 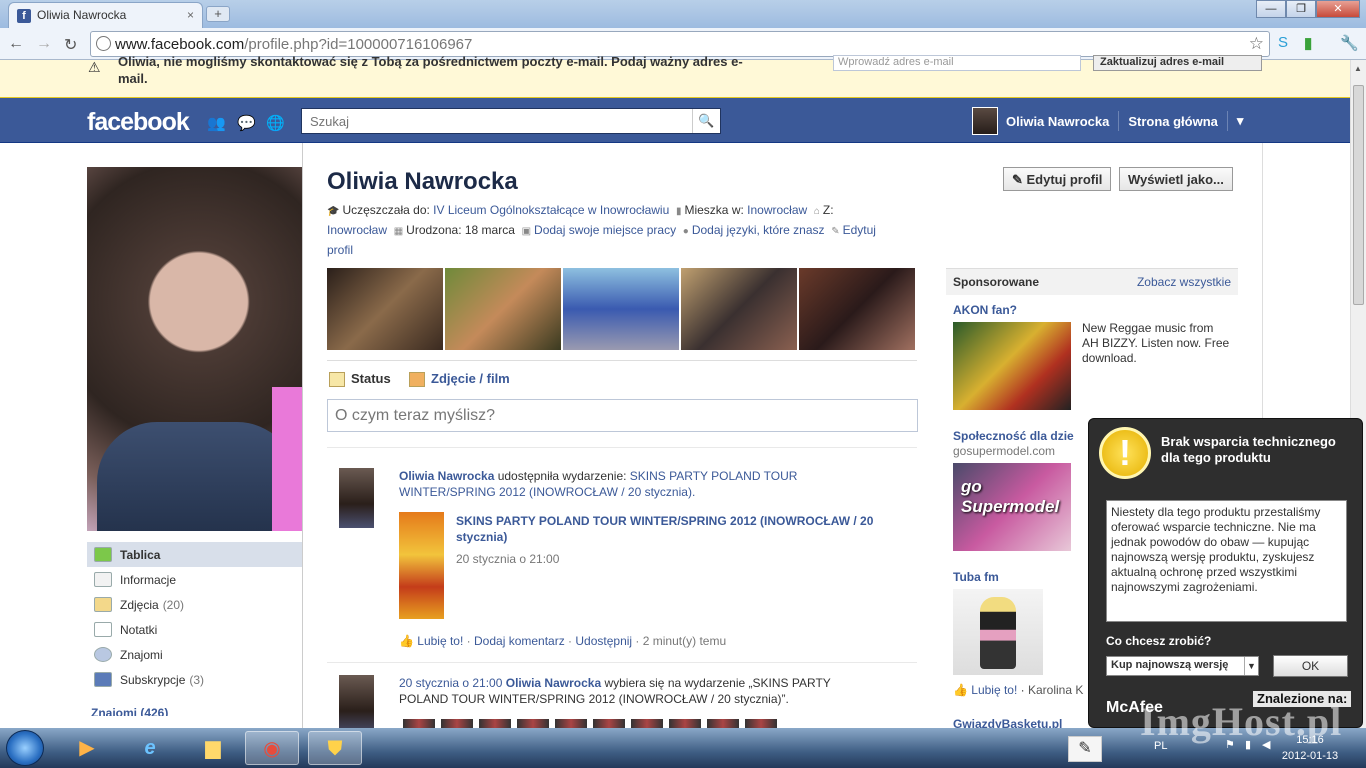 I want to click on composer-tab-status: Status, so click(x=360, y=379).